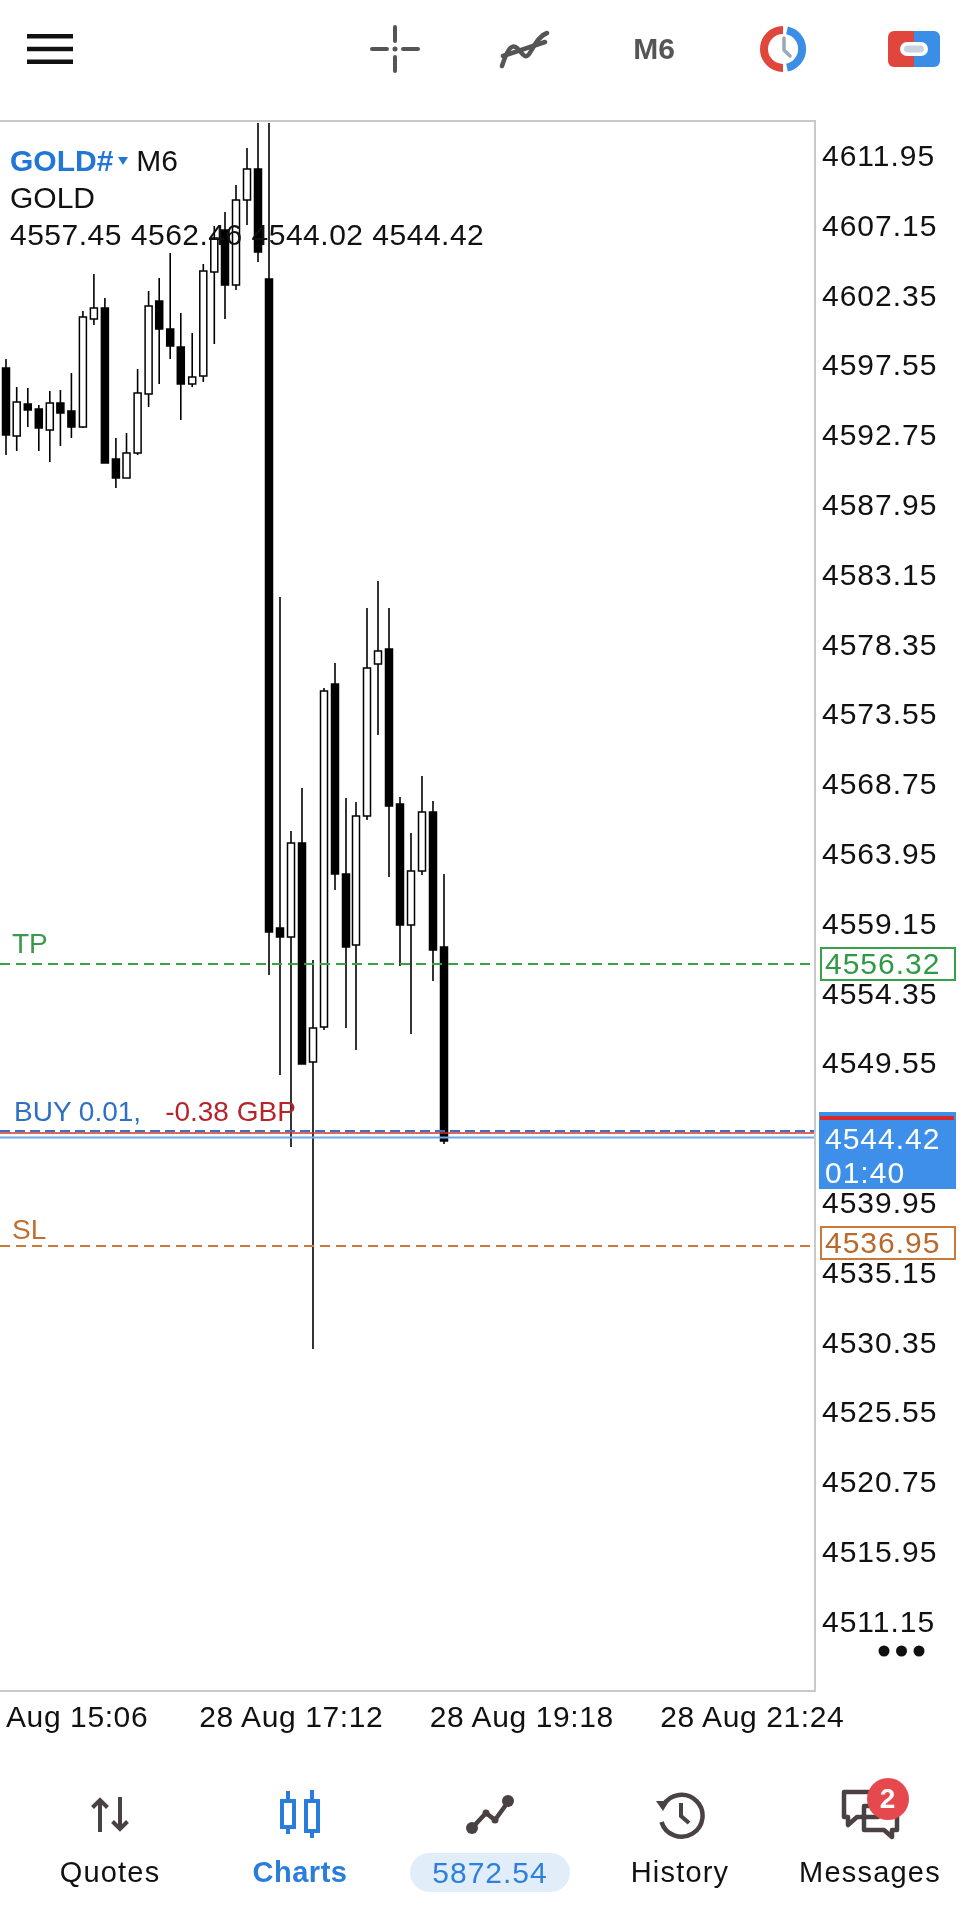  Describe the element at coordinates (880, 1063) in the screenshot. I see `price-axis-label: 4549.55` at that location.